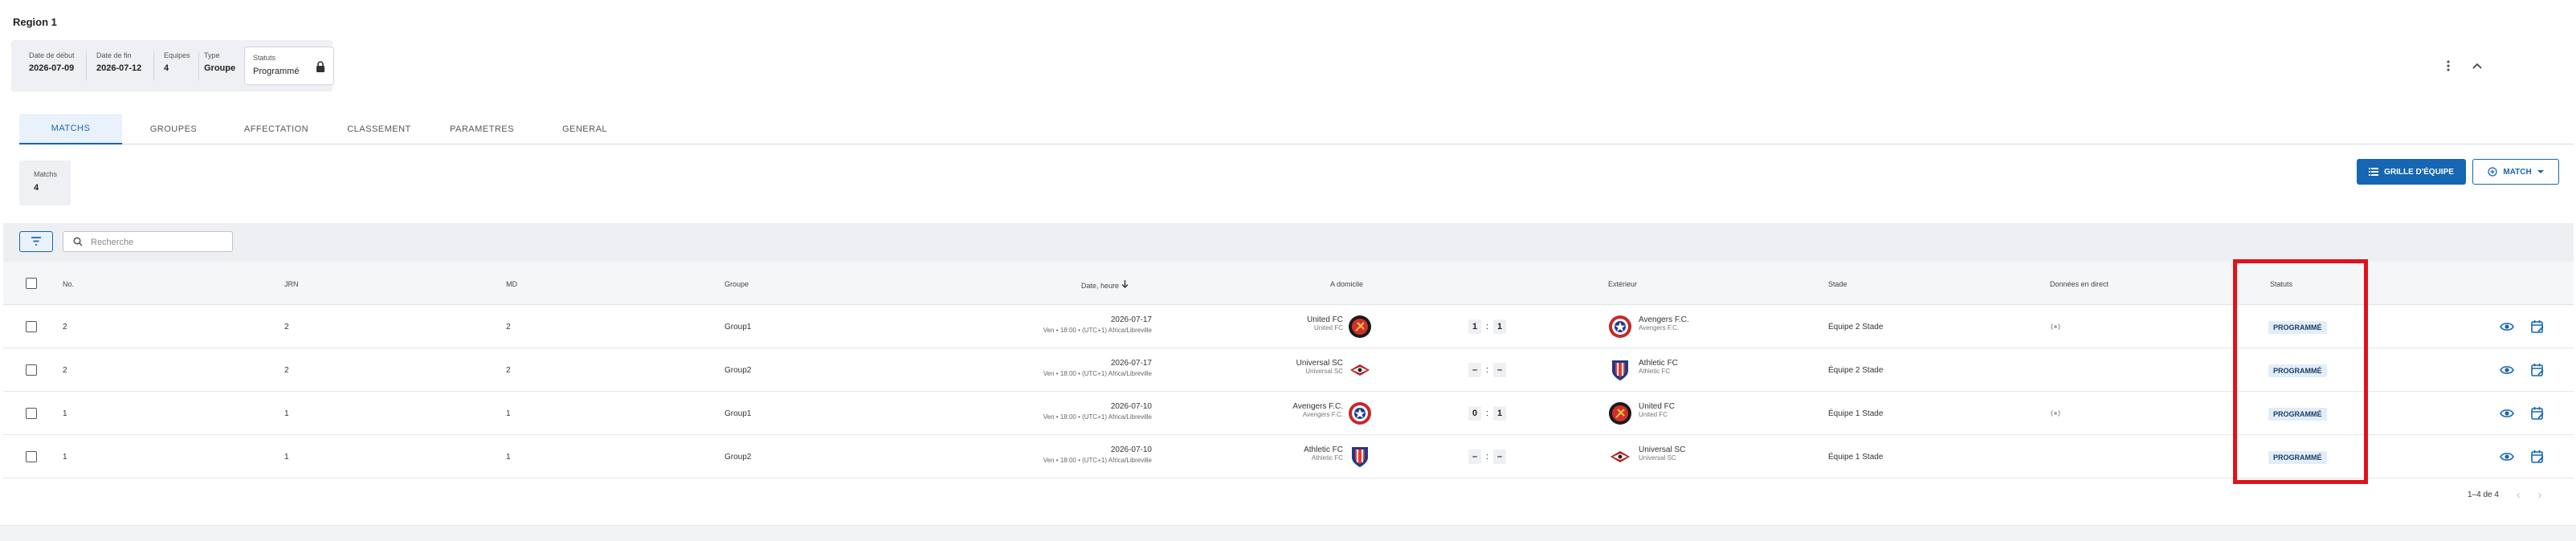 This screenshot has width=2576, height=541. What do you see at coordinates (2483, 494) in the screenshot?
I see `pagination-range: 1–4 de 4` at bounding box center [2483, 494].